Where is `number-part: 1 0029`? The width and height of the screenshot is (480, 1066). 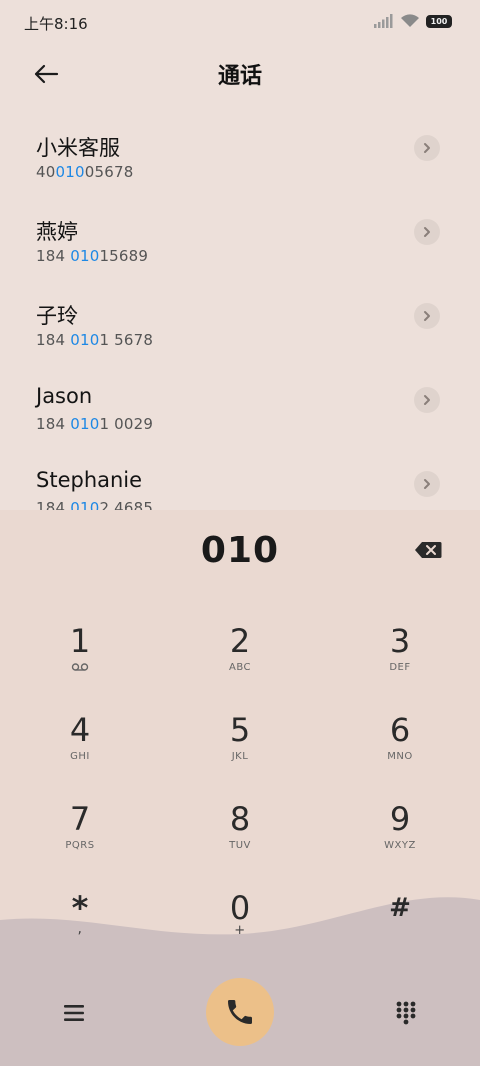
number-part: 1 0029 is located at coordinates (126, 424).